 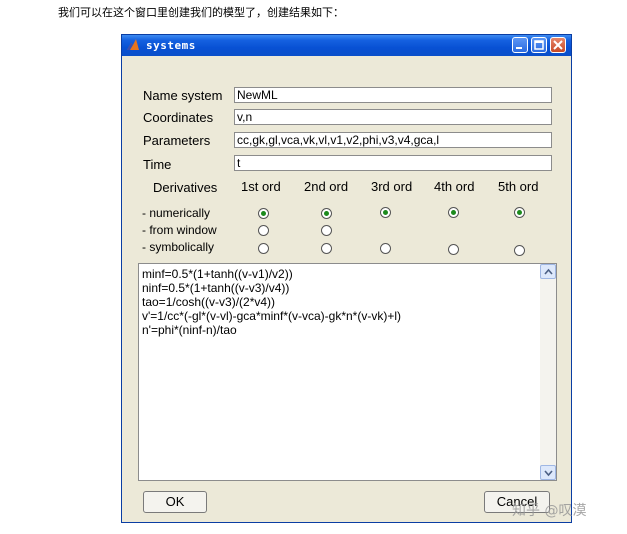 I want to click on column-header: 5th ord, so click(x=518, y=186).